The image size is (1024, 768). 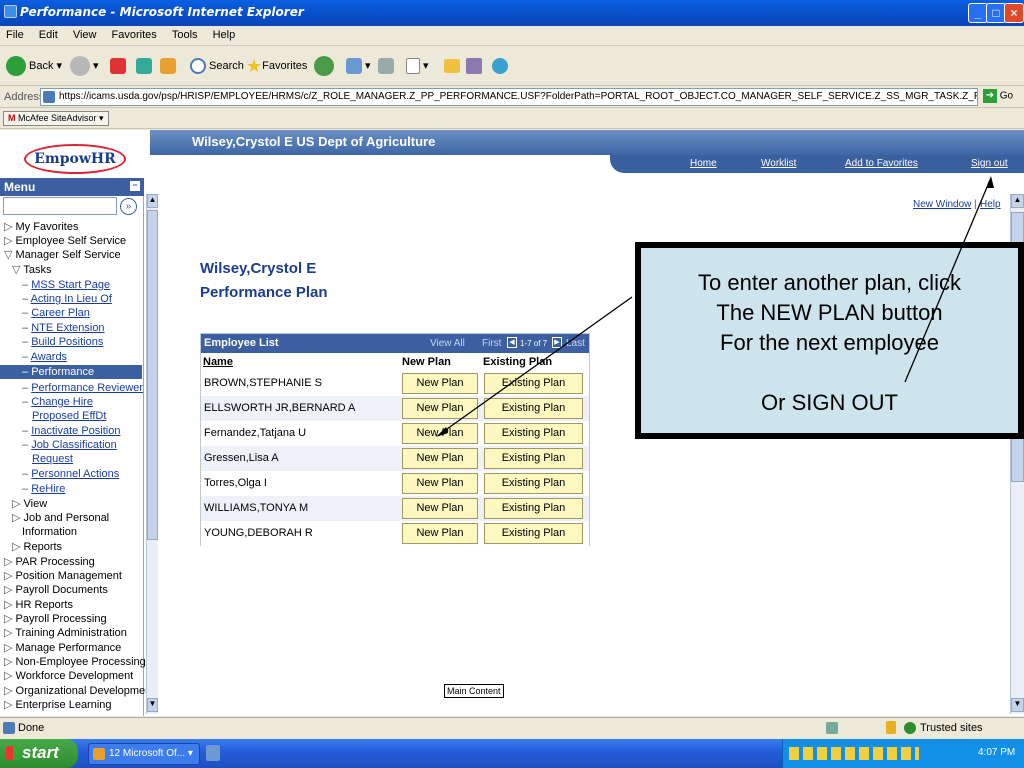 I want to click on address-label: Address, so click(x=24, y=97).